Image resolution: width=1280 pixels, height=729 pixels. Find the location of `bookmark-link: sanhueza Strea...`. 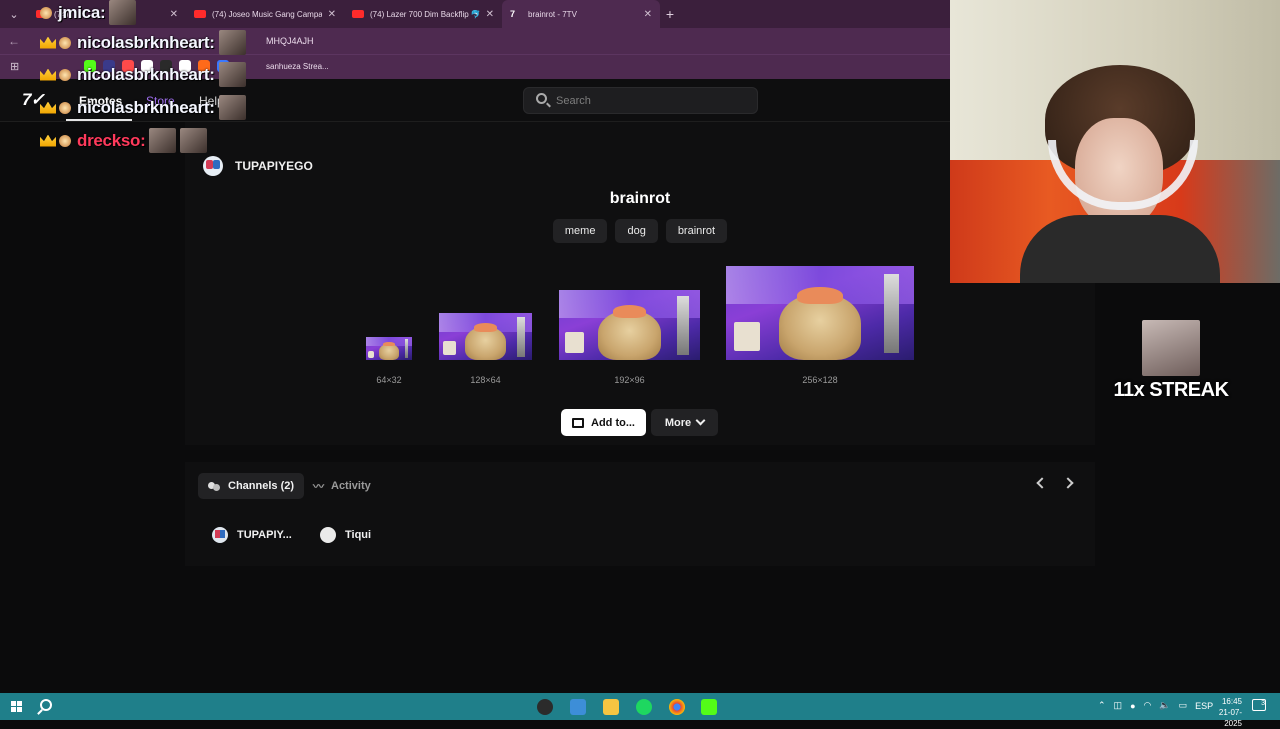

bookmark-link: sanhueza Strea... is located at coordinates (297, 66).